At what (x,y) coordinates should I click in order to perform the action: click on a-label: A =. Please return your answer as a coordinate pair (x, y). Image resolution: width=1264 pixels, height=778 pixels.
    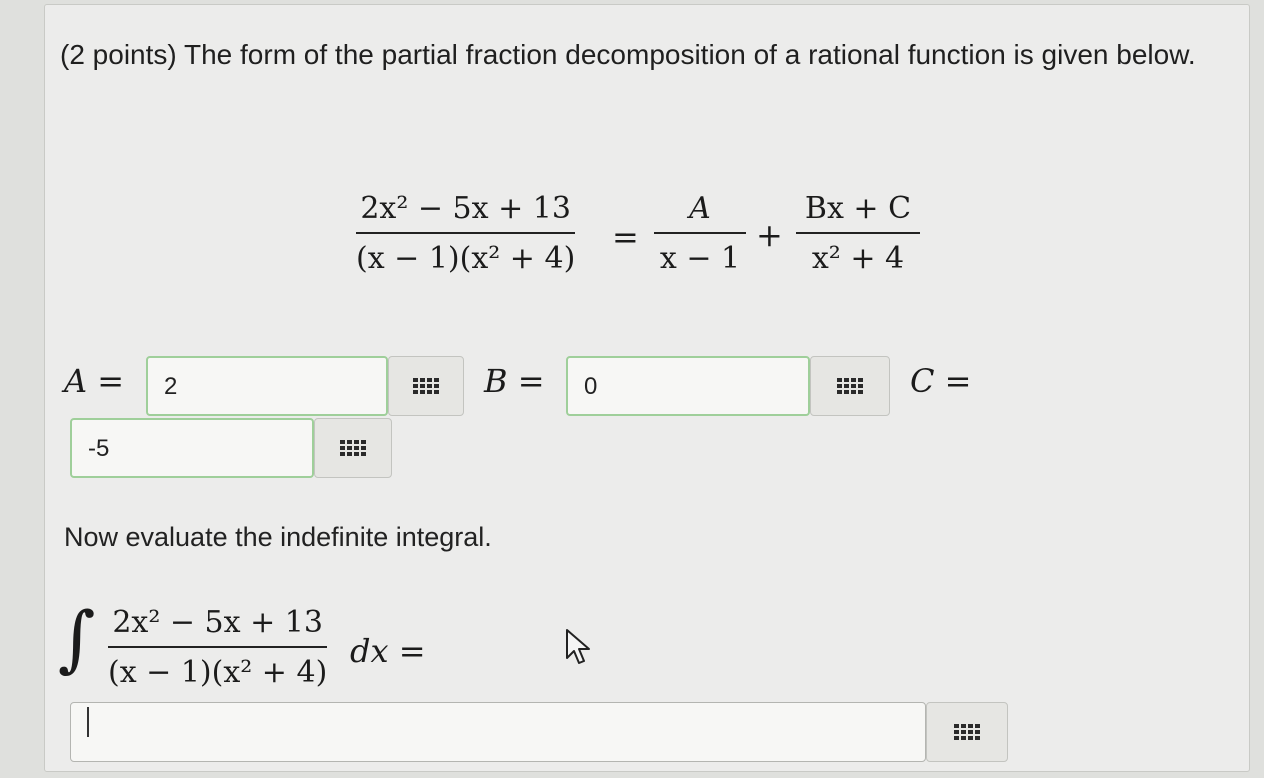
    Looking at the image, I should click on (94, 381).